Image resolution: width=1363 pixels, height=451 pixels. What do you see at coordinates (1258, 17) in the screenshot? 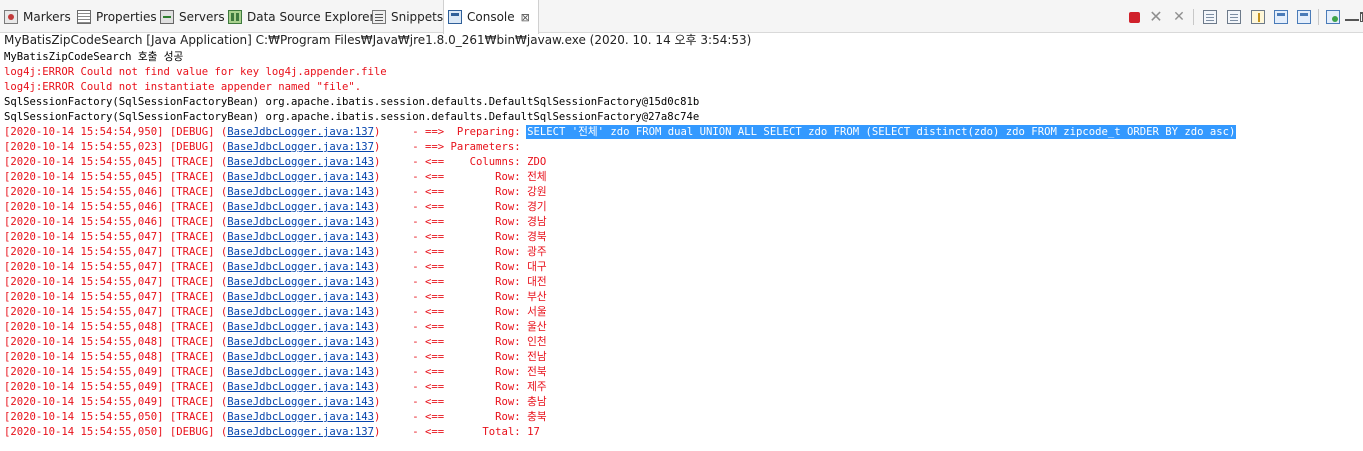
I see `word-wrap-icon` at bounding box center [1258, 17].